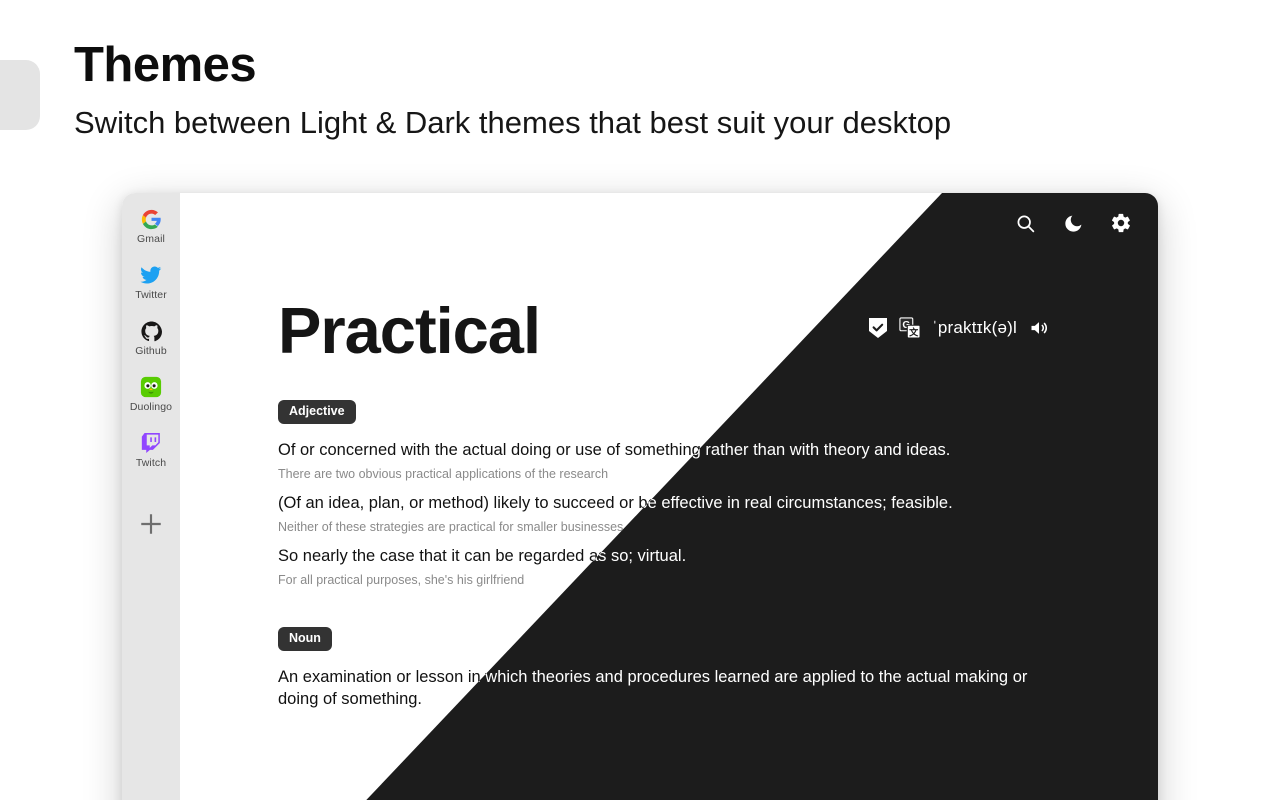 The width and height of the screenshot is (1280, 800). I want to click on twitter-icon, so click(151, 275).